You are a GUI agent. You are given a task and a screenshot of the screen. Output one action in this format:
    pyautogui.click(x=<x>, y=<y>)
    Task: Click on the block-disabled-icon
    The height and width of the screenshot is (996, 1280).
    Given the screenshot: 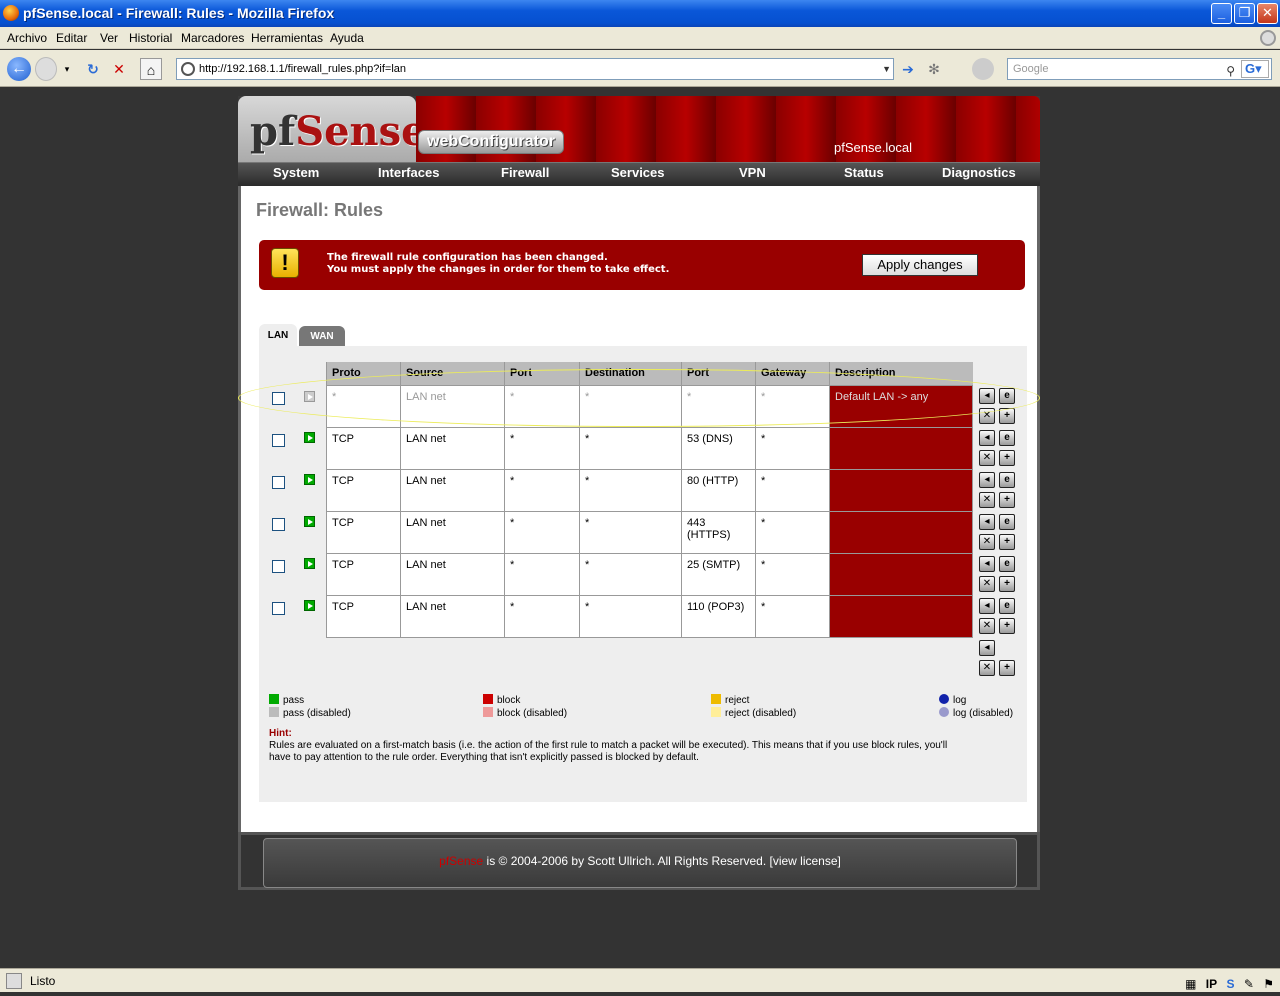 What is the action you would take?
    pyautogui.click(x=488, y=712)
    